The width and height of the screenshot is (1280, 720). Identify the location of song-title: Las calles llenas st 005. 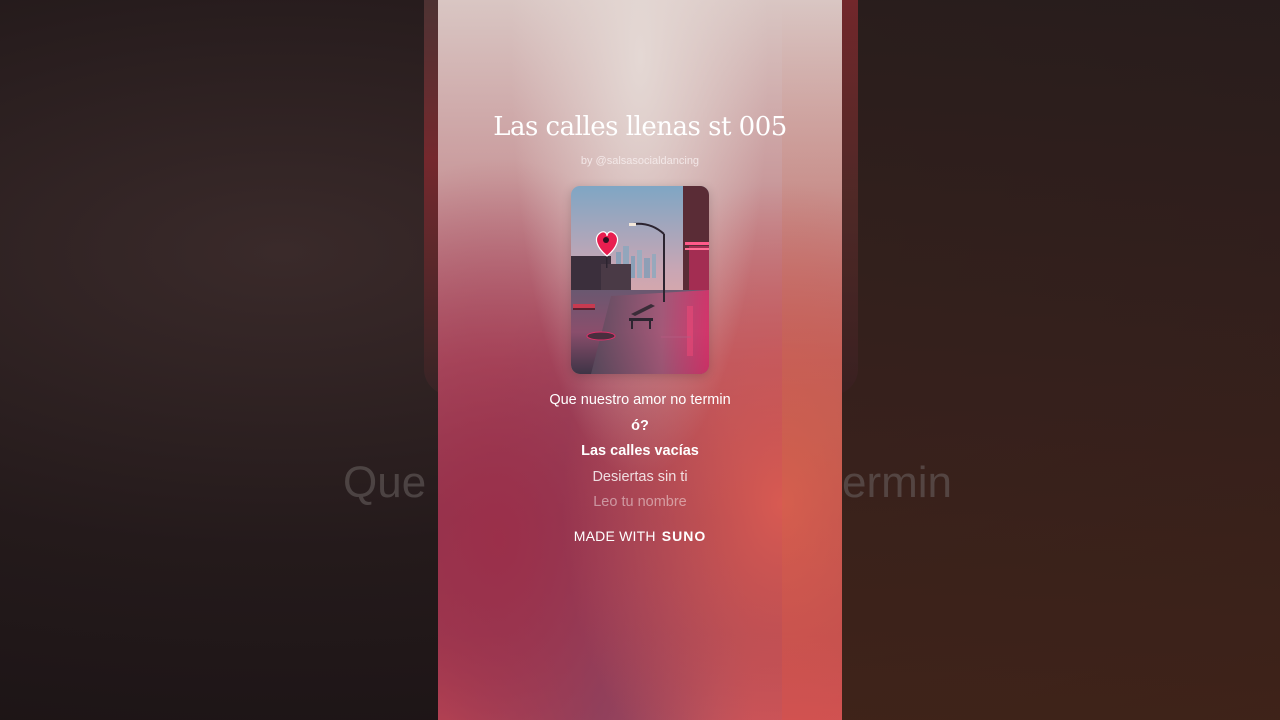
(640, 127).